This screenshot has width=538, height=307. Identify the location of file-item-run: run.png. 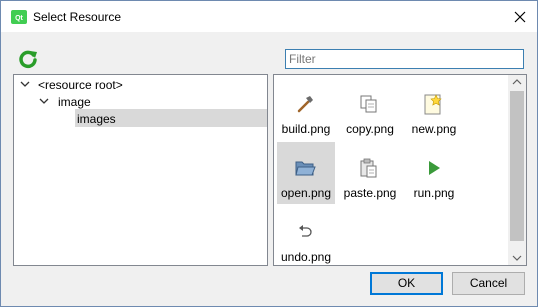
(434, 173).